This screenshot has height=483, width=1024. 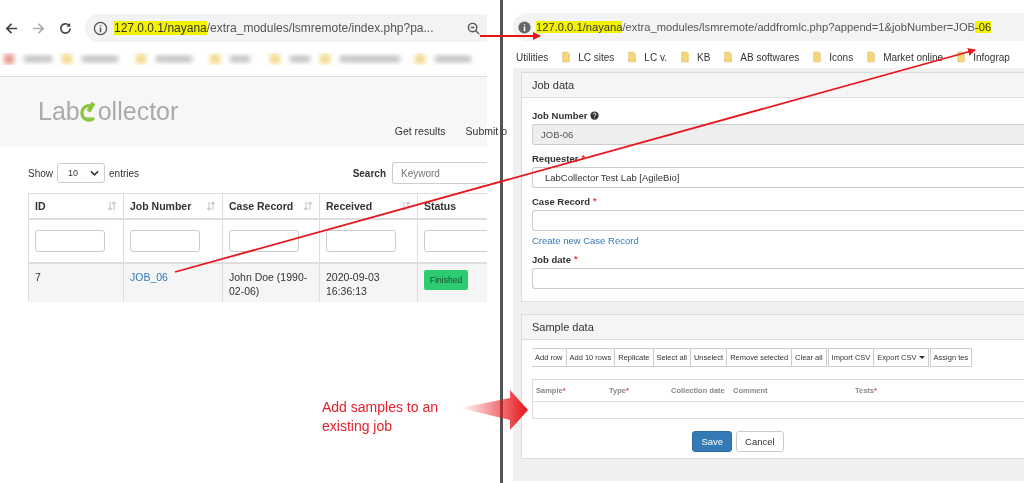 What do you see at coordinates (40, 206) in the screenshot?
I see `column-header: ID` at bounding box center [40, 206].